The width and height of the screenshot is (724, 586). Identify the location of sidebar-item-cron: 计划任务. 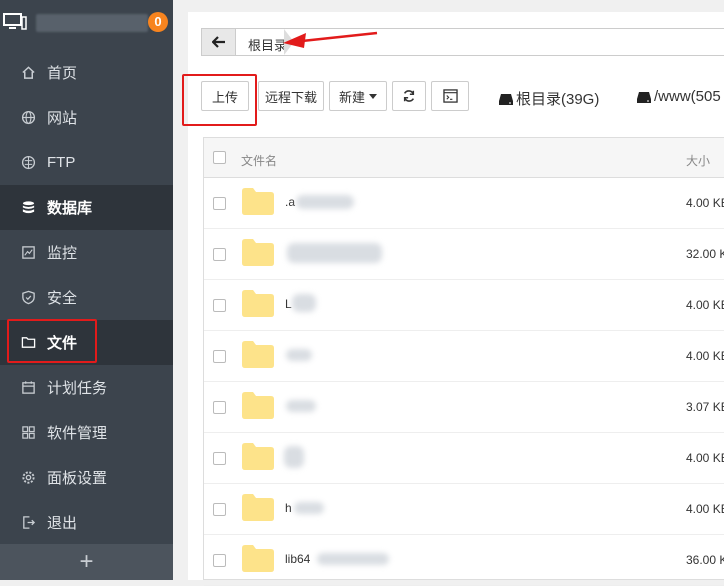
(86, 387).